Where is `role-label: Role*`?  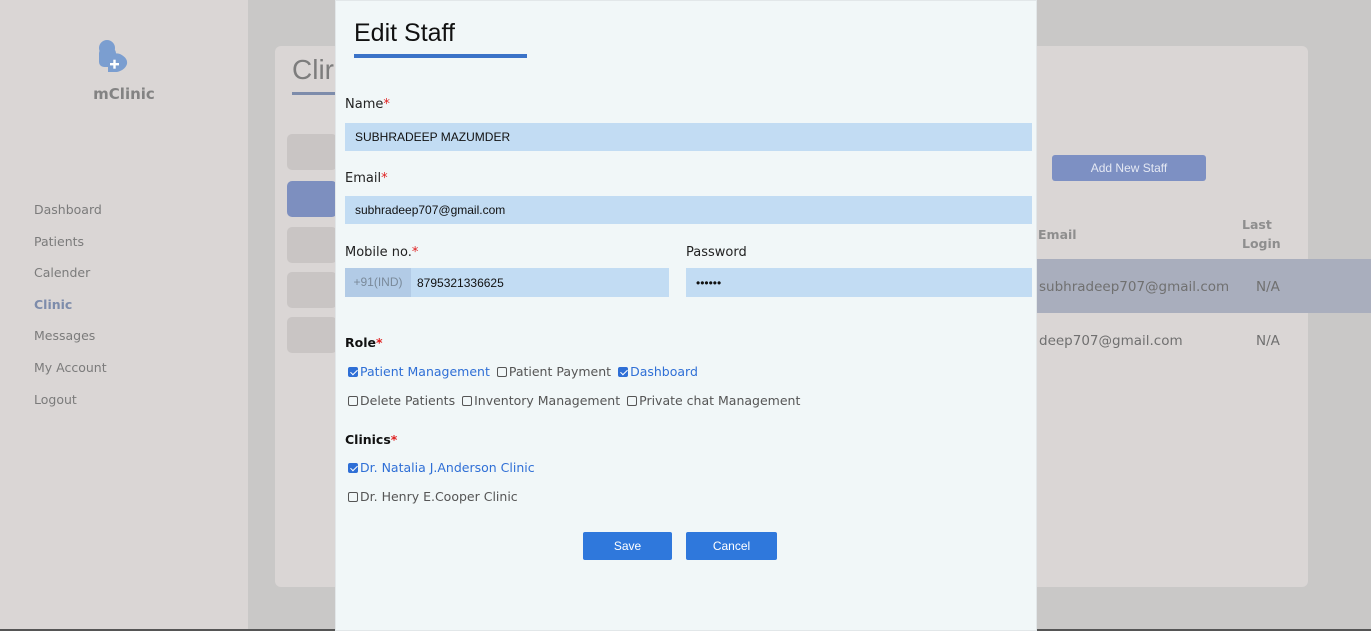
role-label: Role* is located at coordinates (364, 342).